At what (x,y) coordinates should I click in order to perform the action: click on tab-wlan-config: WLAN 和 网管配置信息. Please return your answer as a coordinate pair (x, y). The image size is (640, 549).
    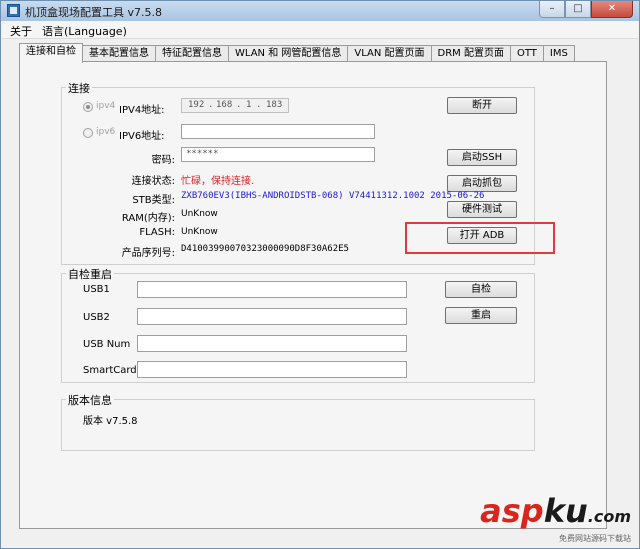
    Looking at the image, I should click on (288, 53).